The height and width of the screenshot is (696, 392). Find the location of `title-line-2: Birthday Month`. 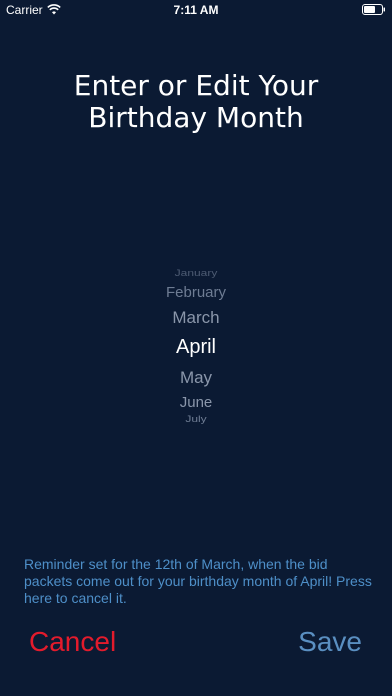

title-line-2: Birthday Month is located at coordinates (196, 117).